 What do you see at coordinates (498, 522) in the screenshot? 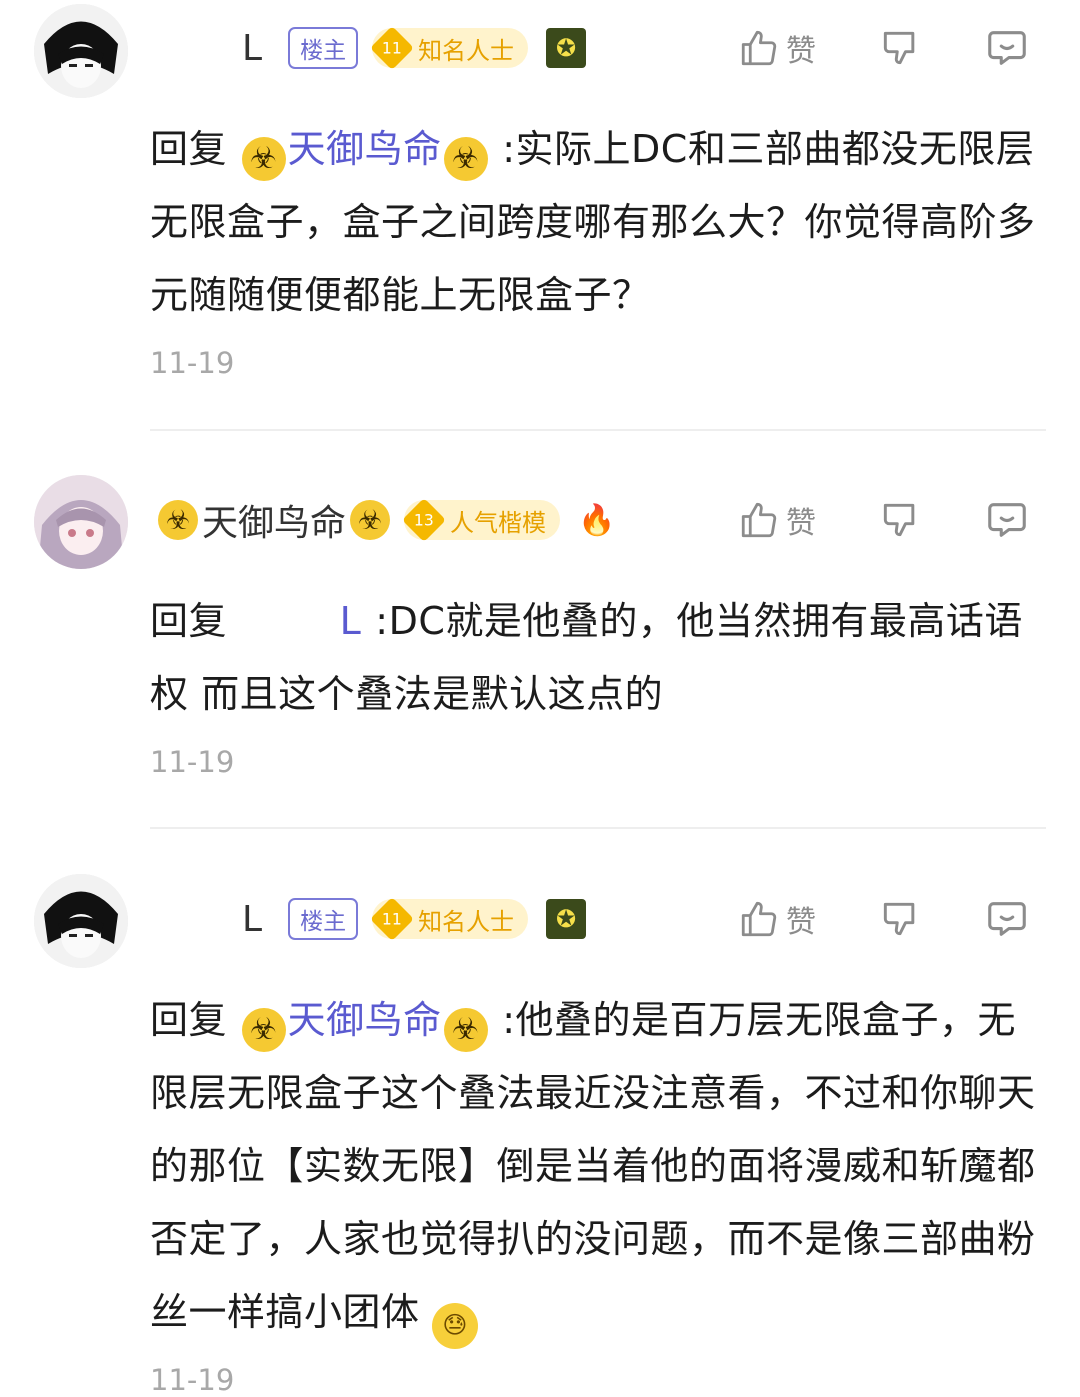
I see `level-title: 人气楷模` at bounding box center [498, 522].